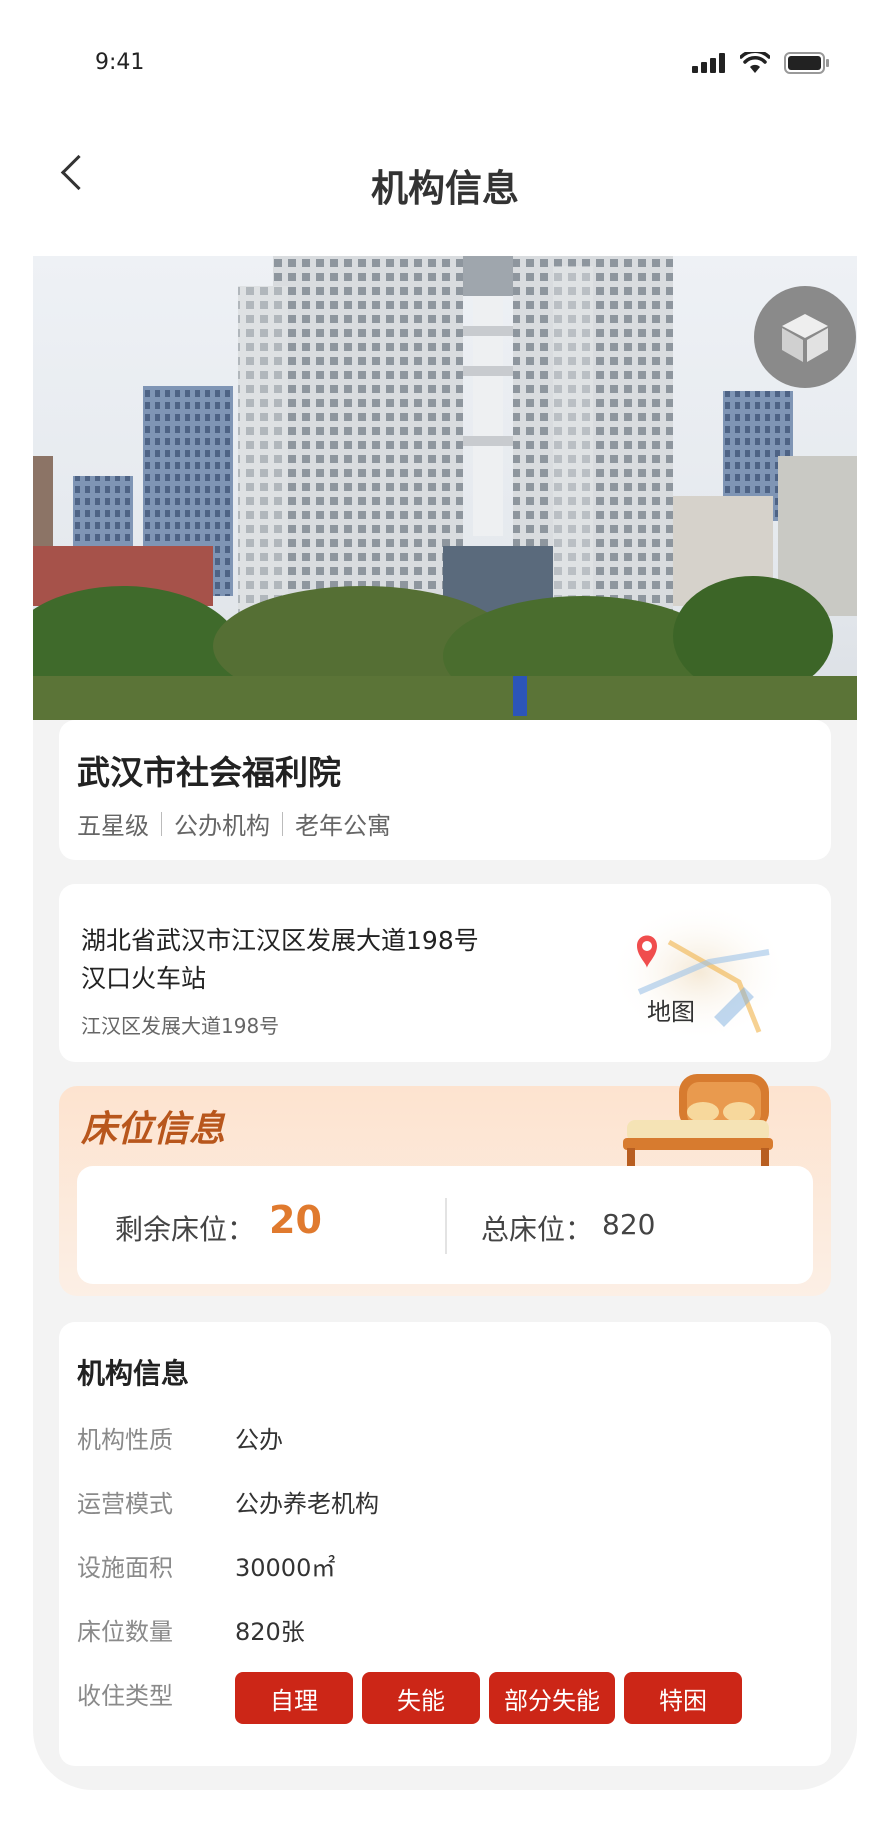 The height and width of the screenshot is (1832, 890). Describe the element at coordinates (222, 826) in the screenshot. I see `tag-type: 公办机构` at that location.